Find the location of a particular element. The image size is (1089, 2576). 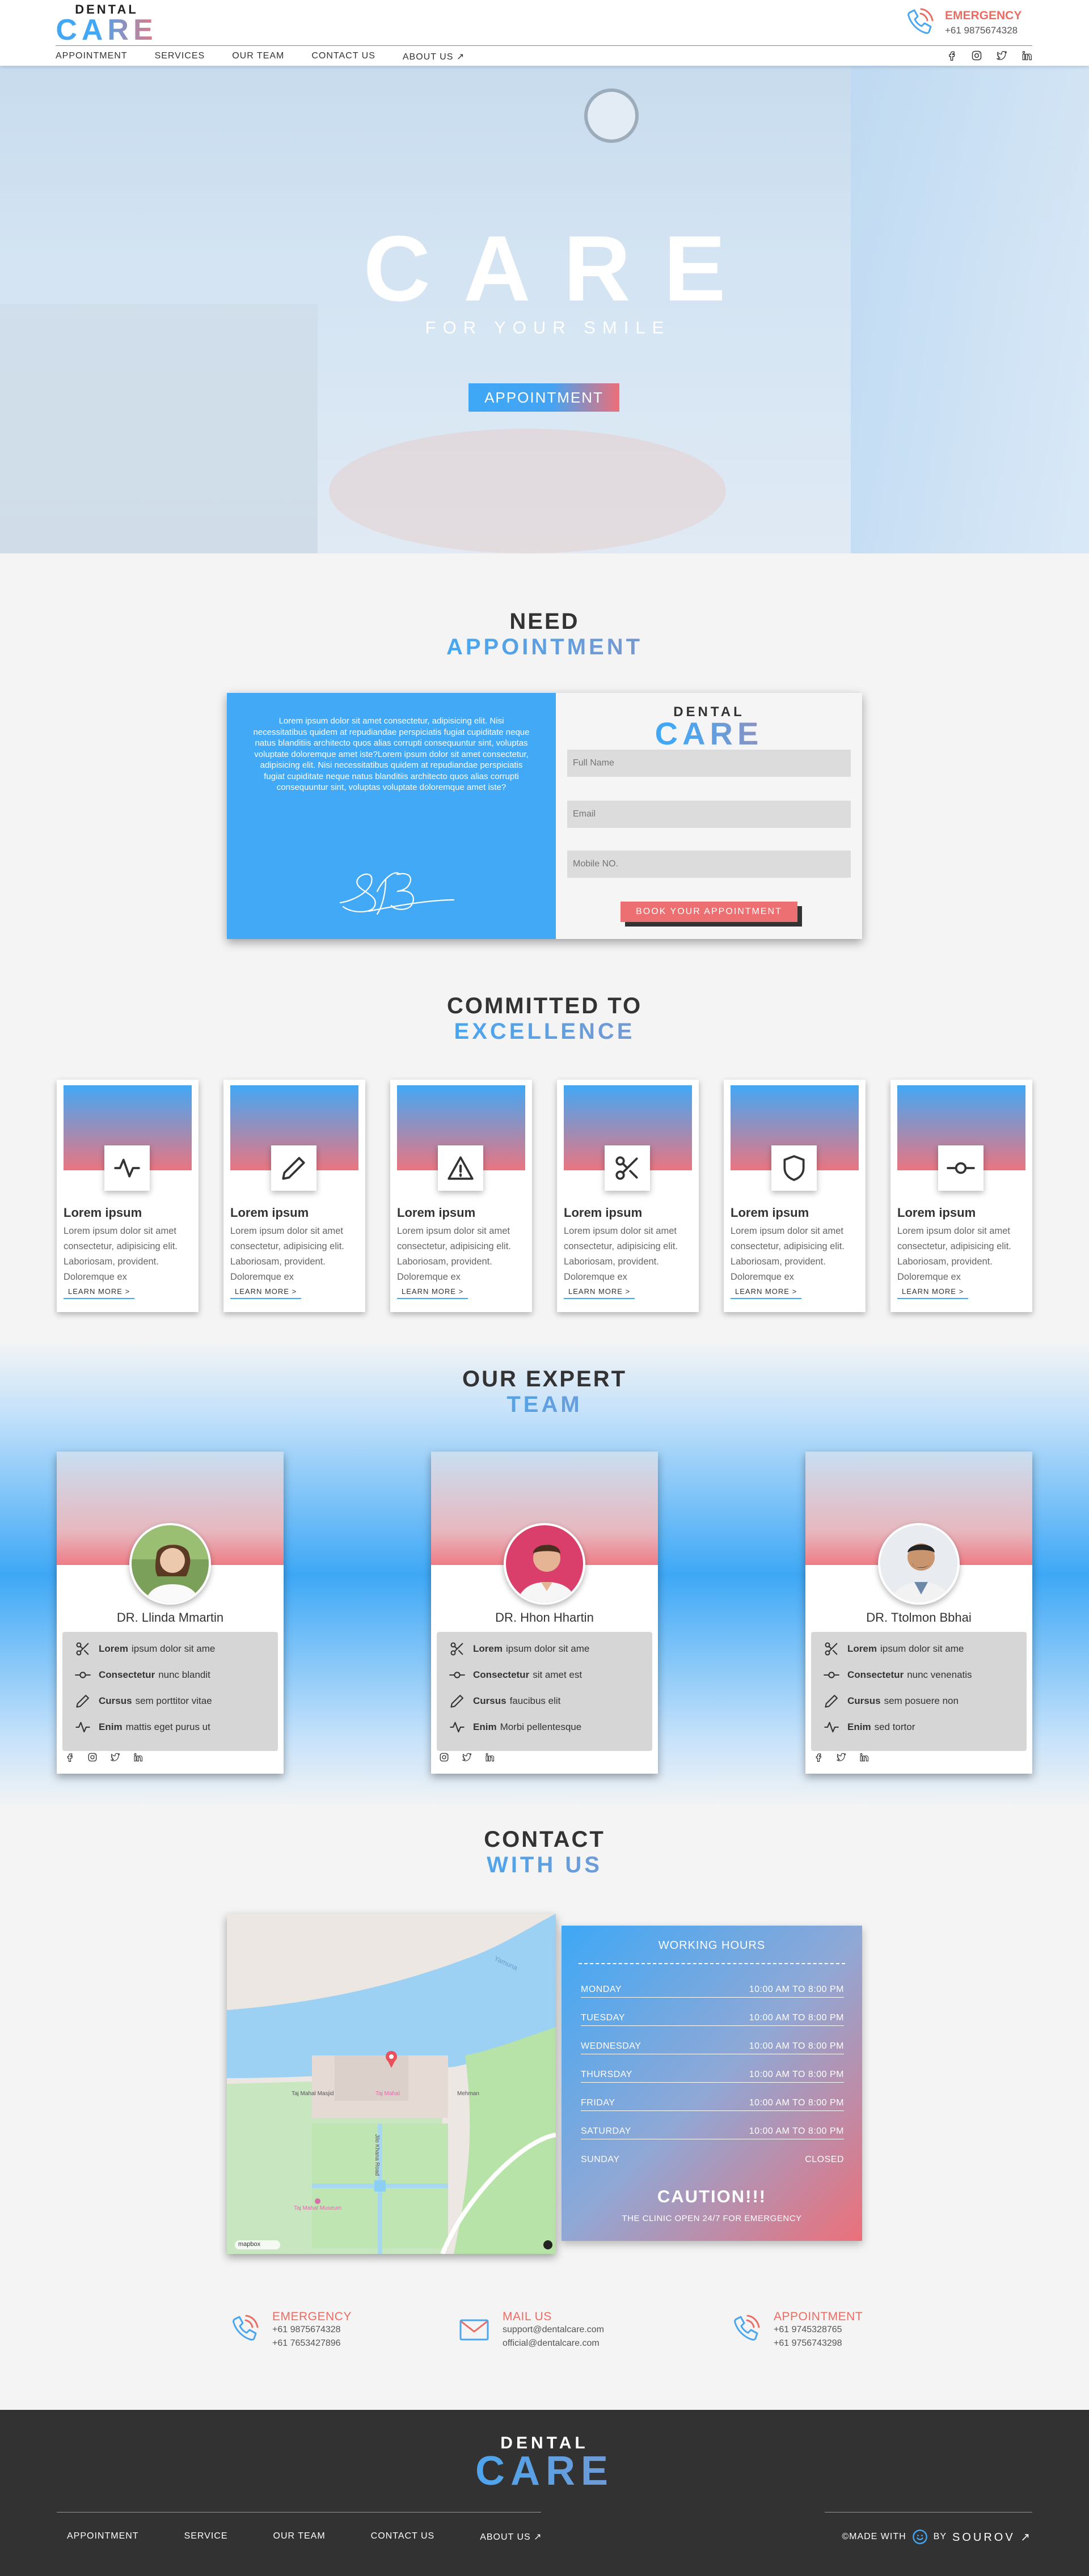

skill-item: Cursus sem porttitor vitae is located at coordinates (143, 1701).